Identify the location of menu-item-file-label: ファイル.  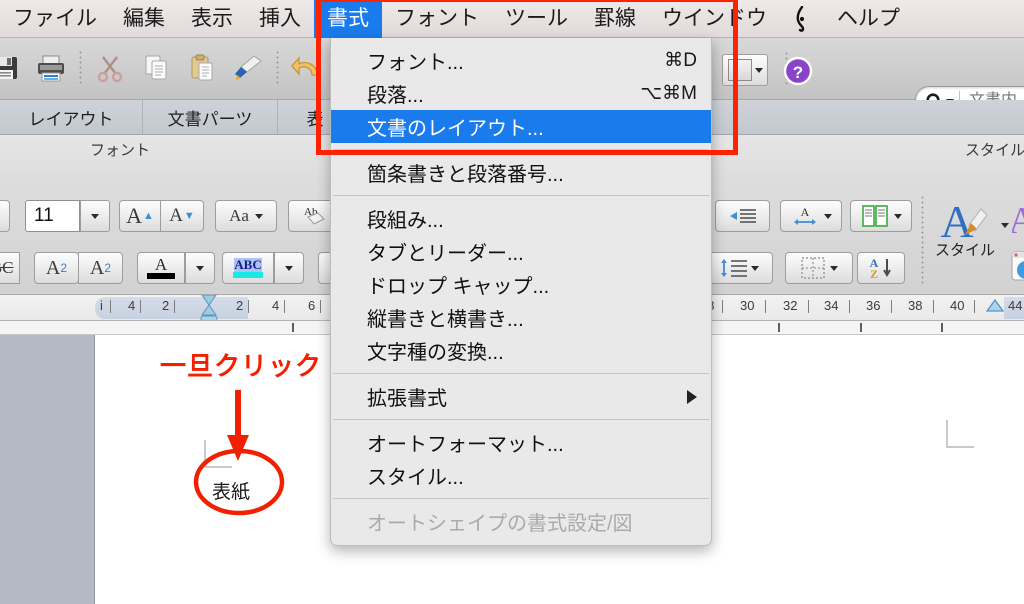
(55, 18).